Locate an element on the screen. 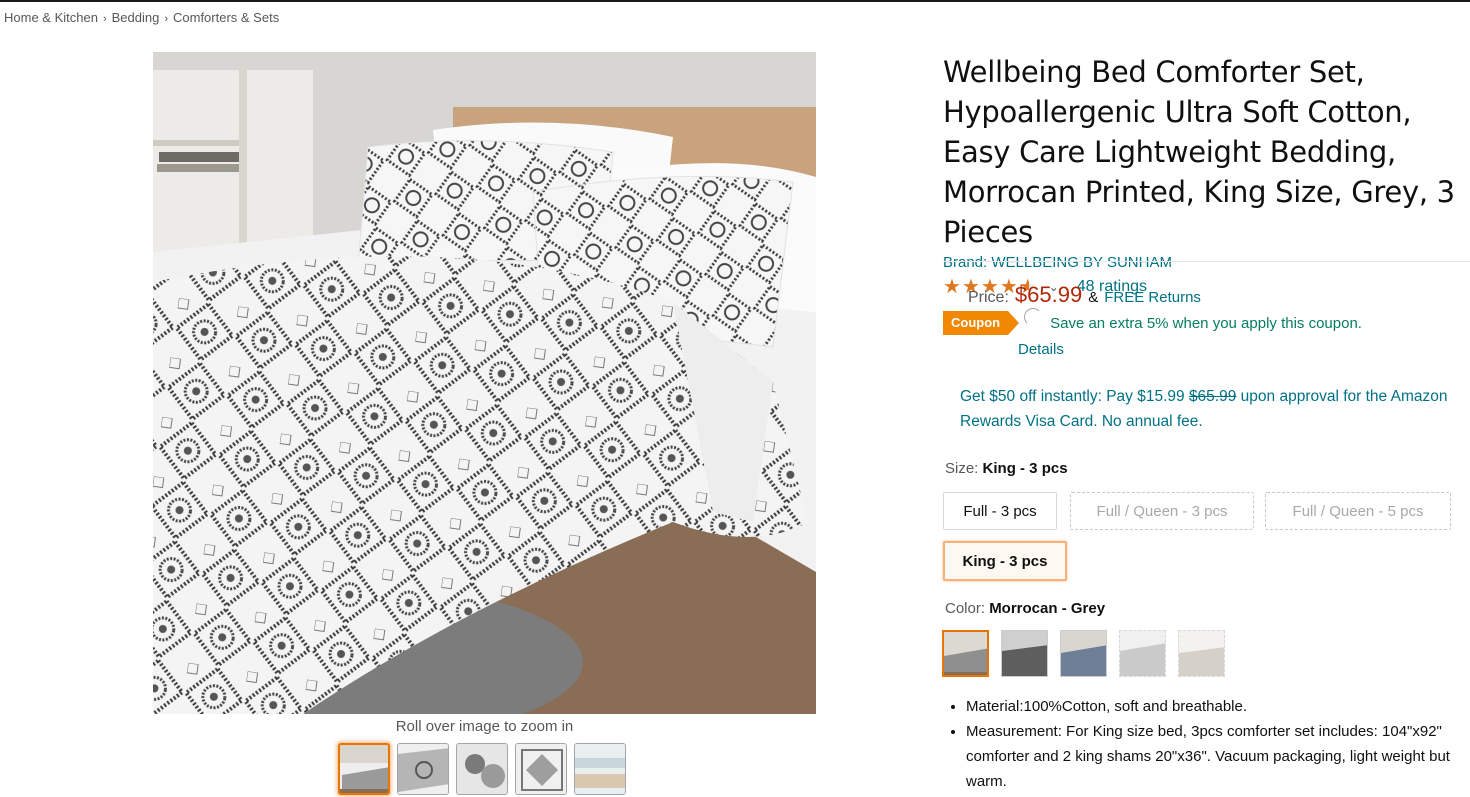  coupon-checkbox is located at coordinates (1033, 317).